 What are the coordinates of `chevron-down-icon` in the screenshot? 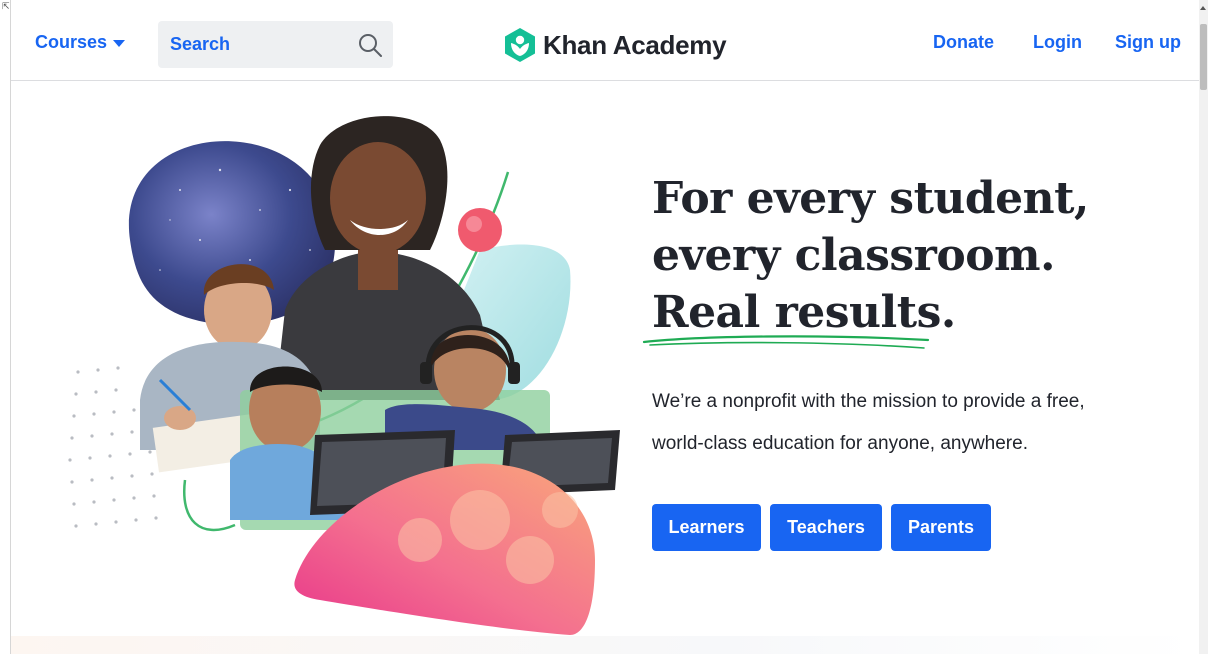 It's located at (119, 43).